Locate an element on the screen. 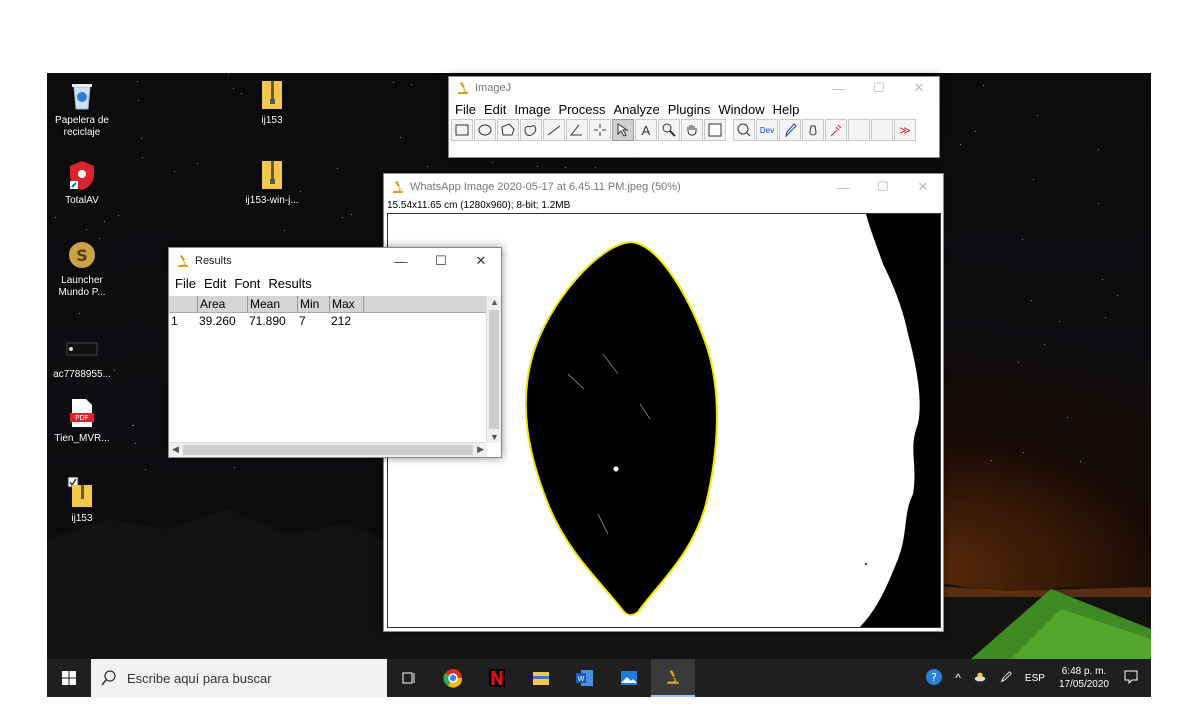 This screenshot has width=1194, height=728. polygon-tool-icon is located at coordinates (508, 130).